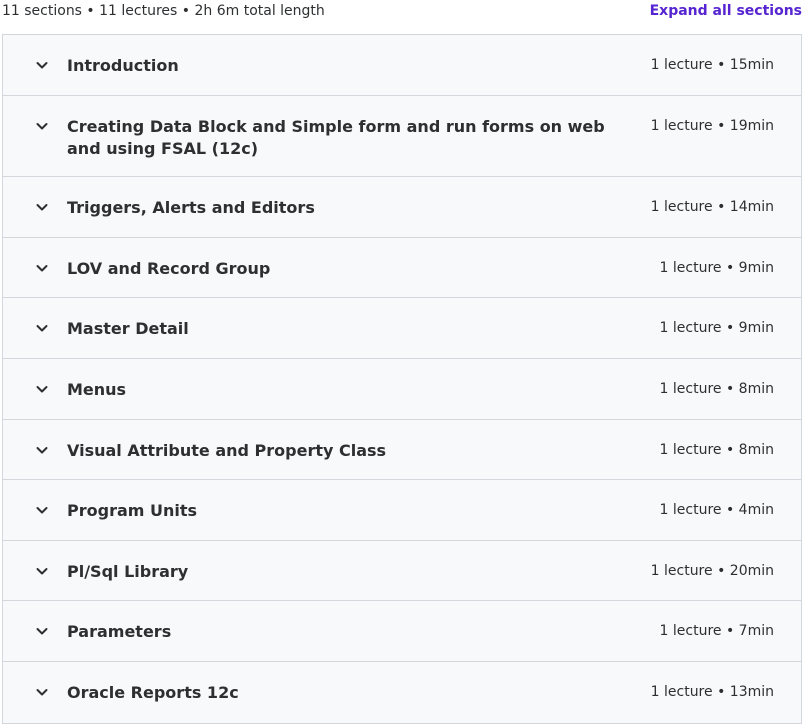  I want to click on section-meta: 1 lecture • 4min, so click(716, 510).